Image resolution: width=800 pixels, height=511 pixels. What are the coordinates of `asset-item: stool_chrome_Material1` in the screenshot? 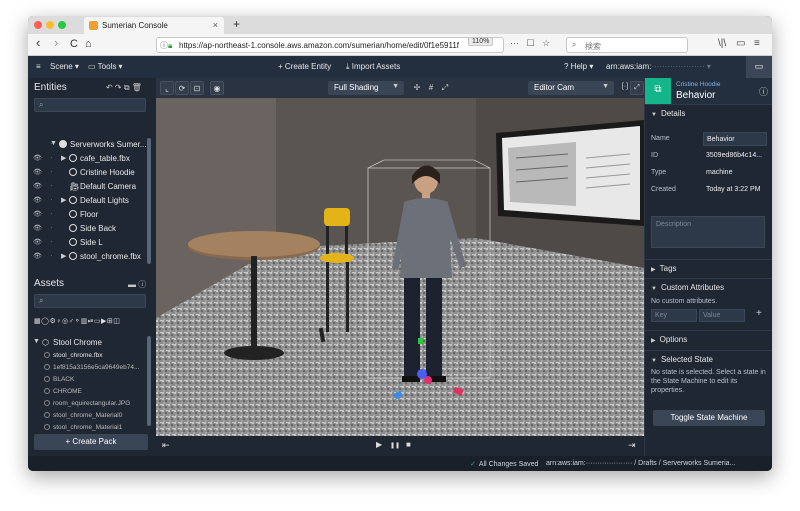 It's located at (87, 427).